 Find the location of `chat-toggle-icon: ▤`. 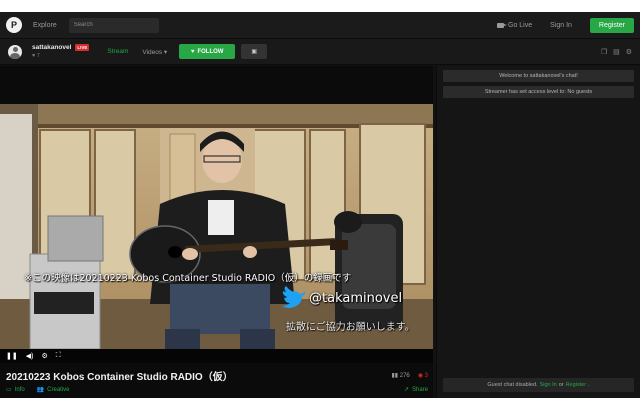

chat-toggle-icon: ▤ is located at coordinates (616, 52).